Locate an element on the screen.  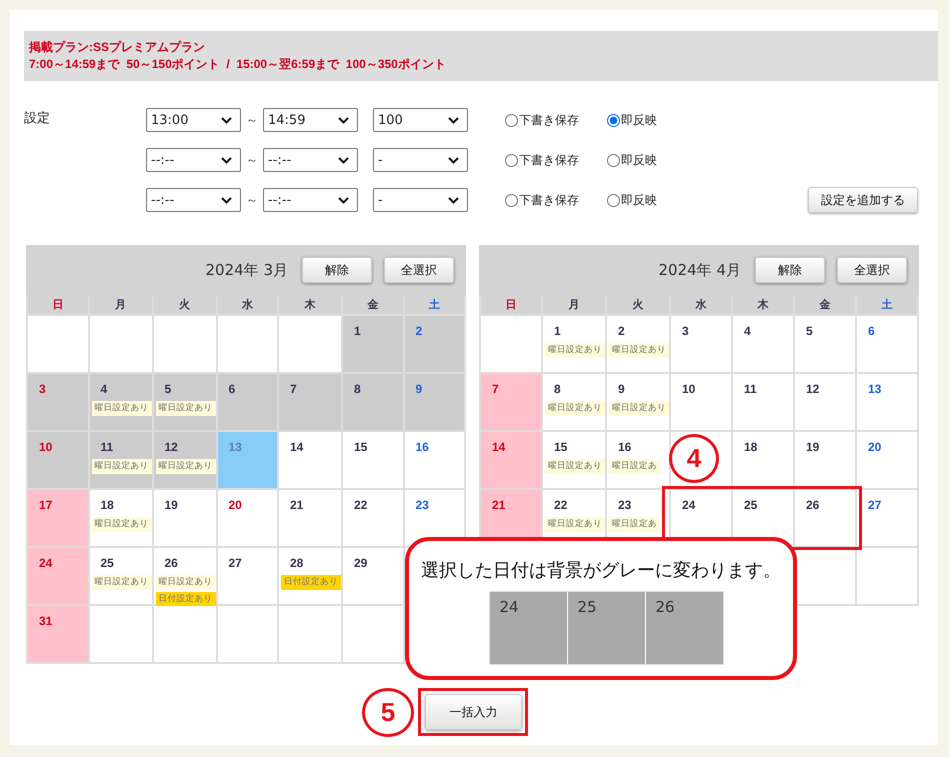
day-cell: 8 曜日設定あり is located at coordinates (574, 402).